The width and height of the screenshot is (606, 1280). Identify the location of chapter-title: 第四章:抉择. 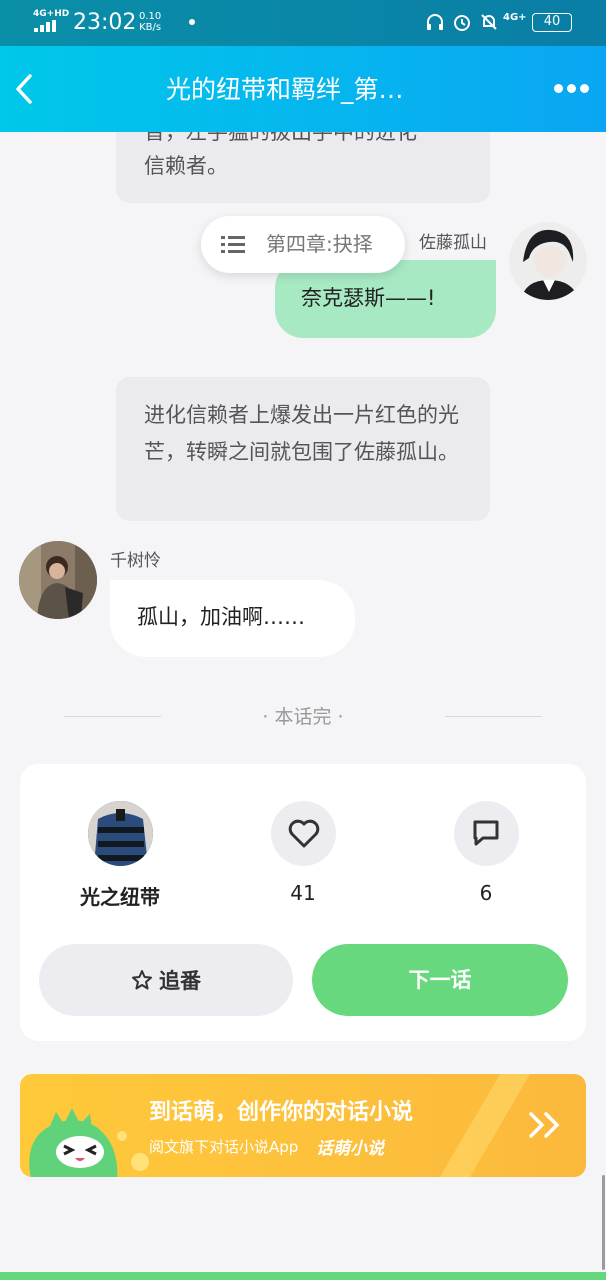
(319, 244).